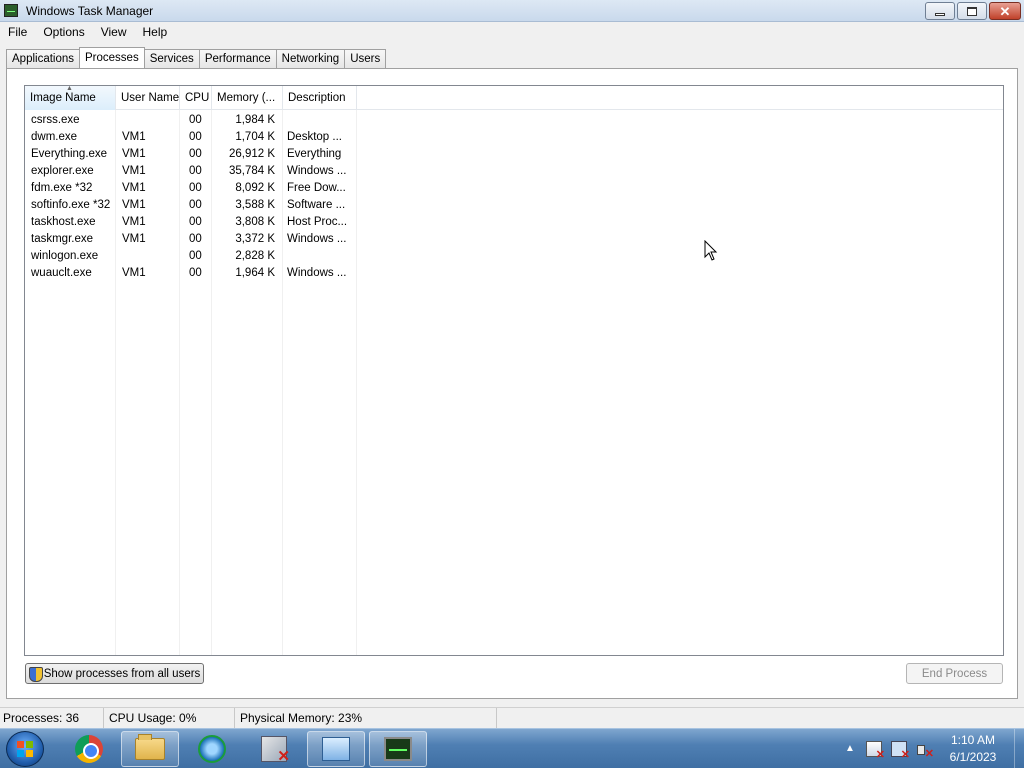 Image resolution: width=1024 pixels, height=768 pixels. What do you see at coordinates (69, 154) in the screenshot?
I see `process-image-name: Everything.exe` at bounding box center [69, 154].